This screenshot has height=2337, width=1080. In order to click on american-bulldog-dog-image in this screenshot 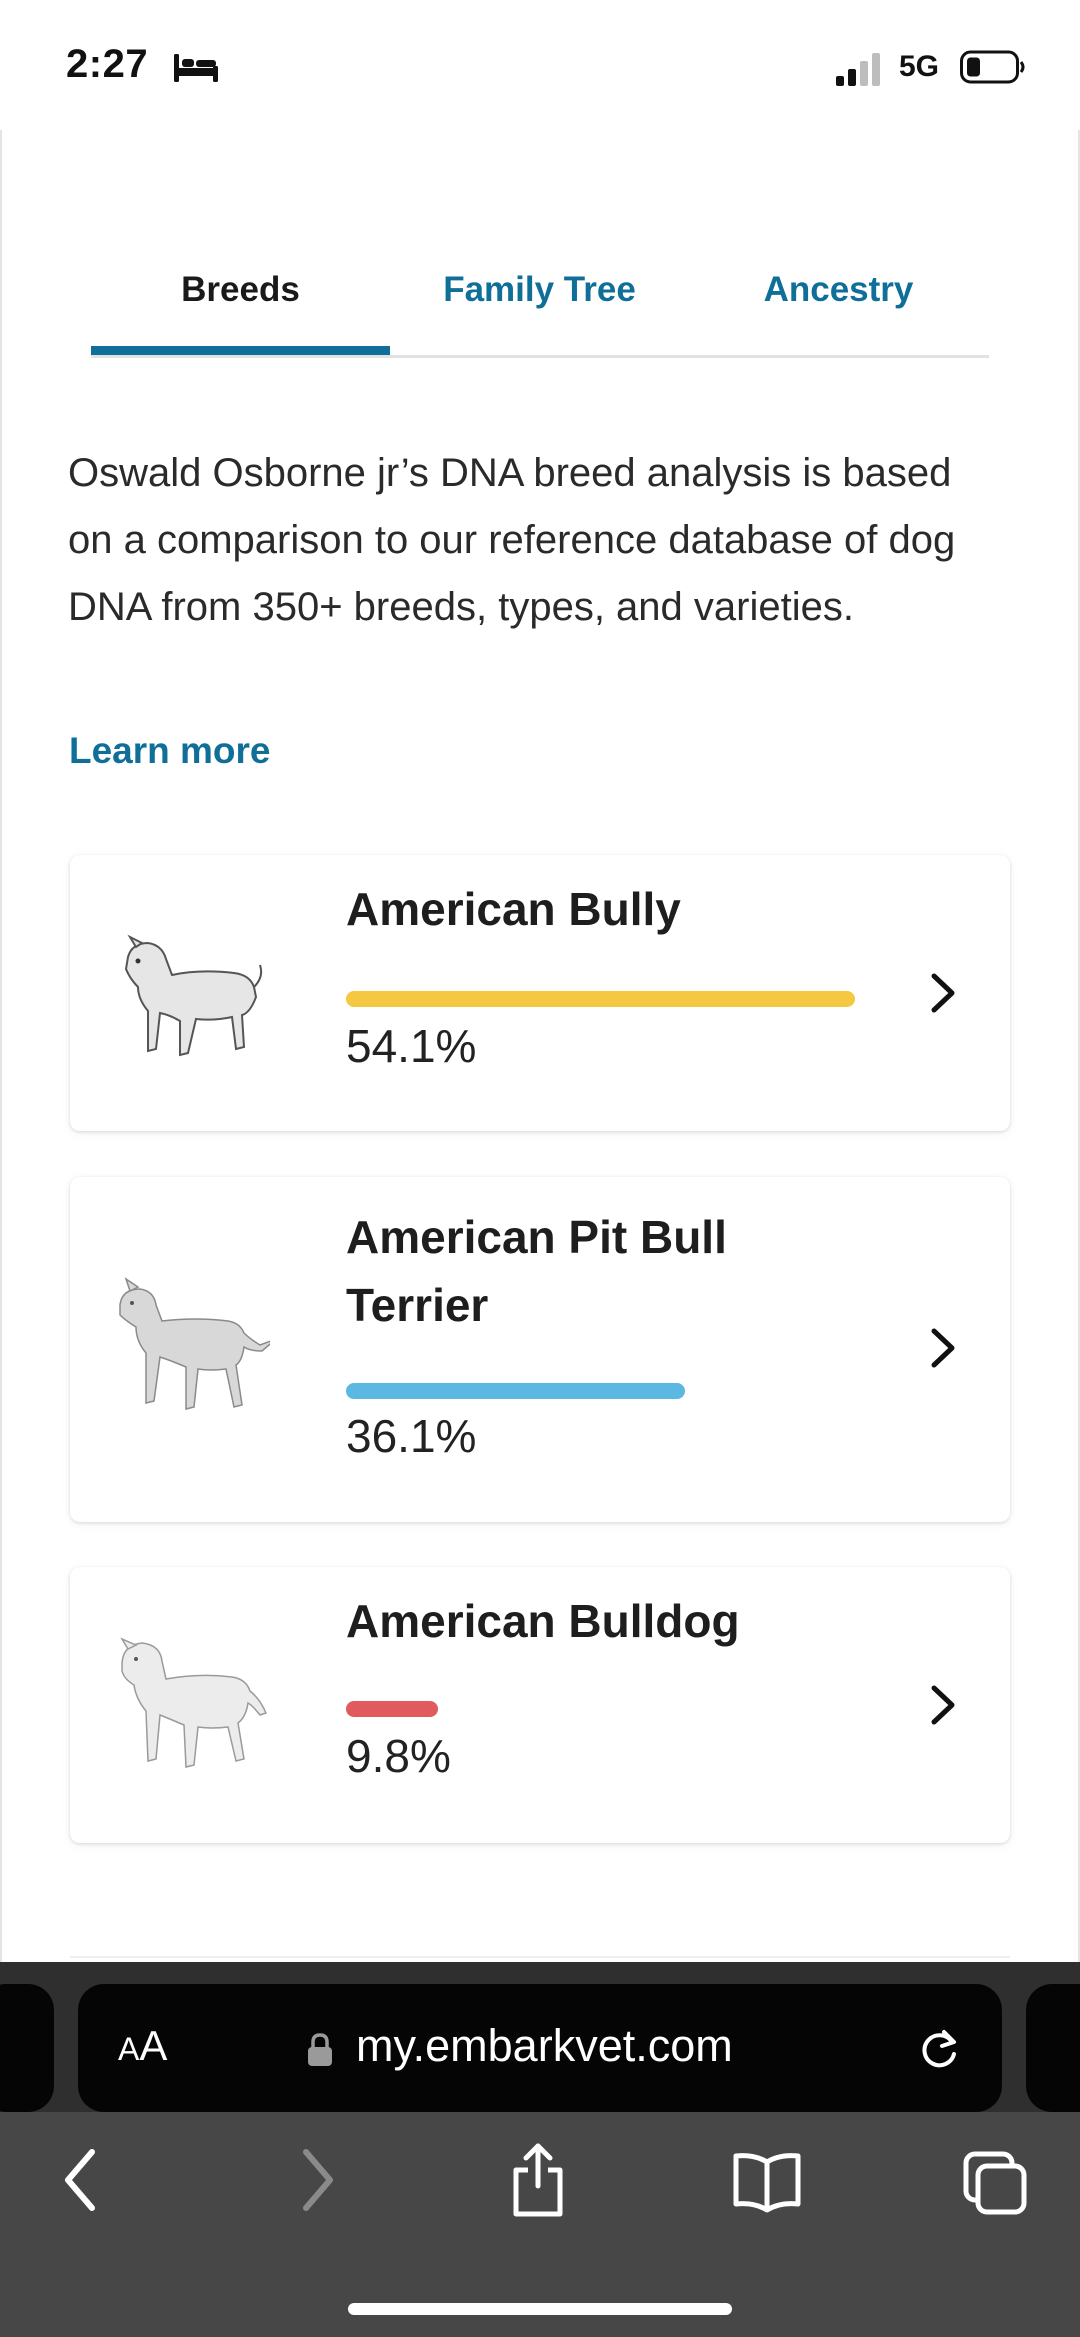, I will do `click(194, 1702)`.